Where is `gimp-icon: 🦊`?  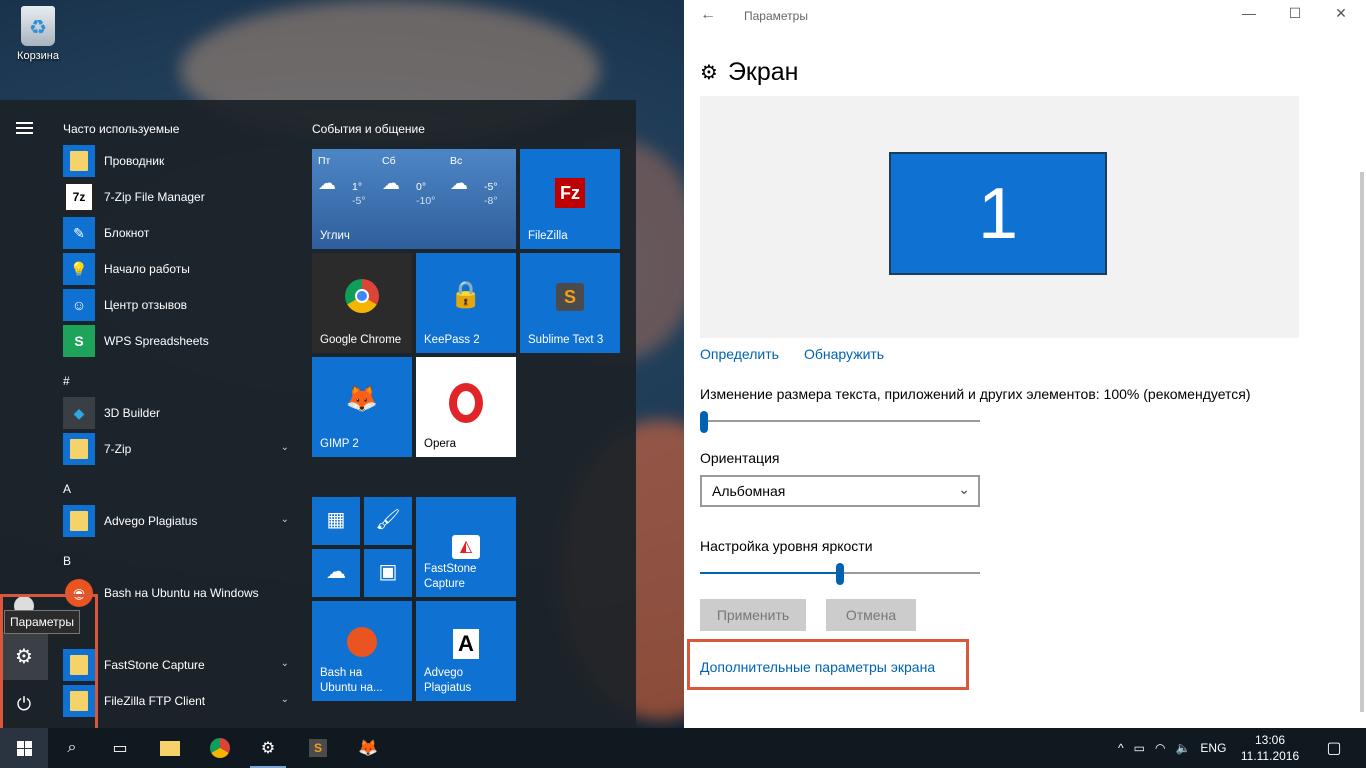 gimp-icon: 🦊 is located at coordinates (368, 748).